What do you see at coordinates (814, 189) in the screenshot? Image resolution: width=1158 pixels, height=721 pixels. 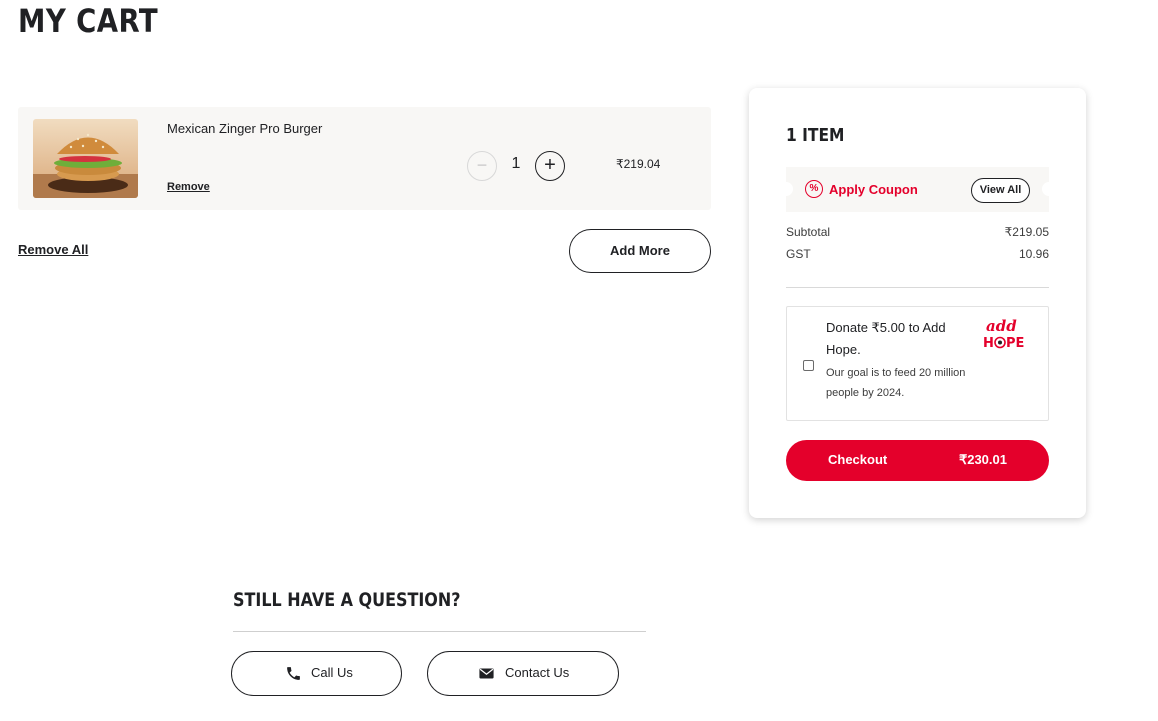 I see `percent-icon: %` at bounding box center [814, 189].